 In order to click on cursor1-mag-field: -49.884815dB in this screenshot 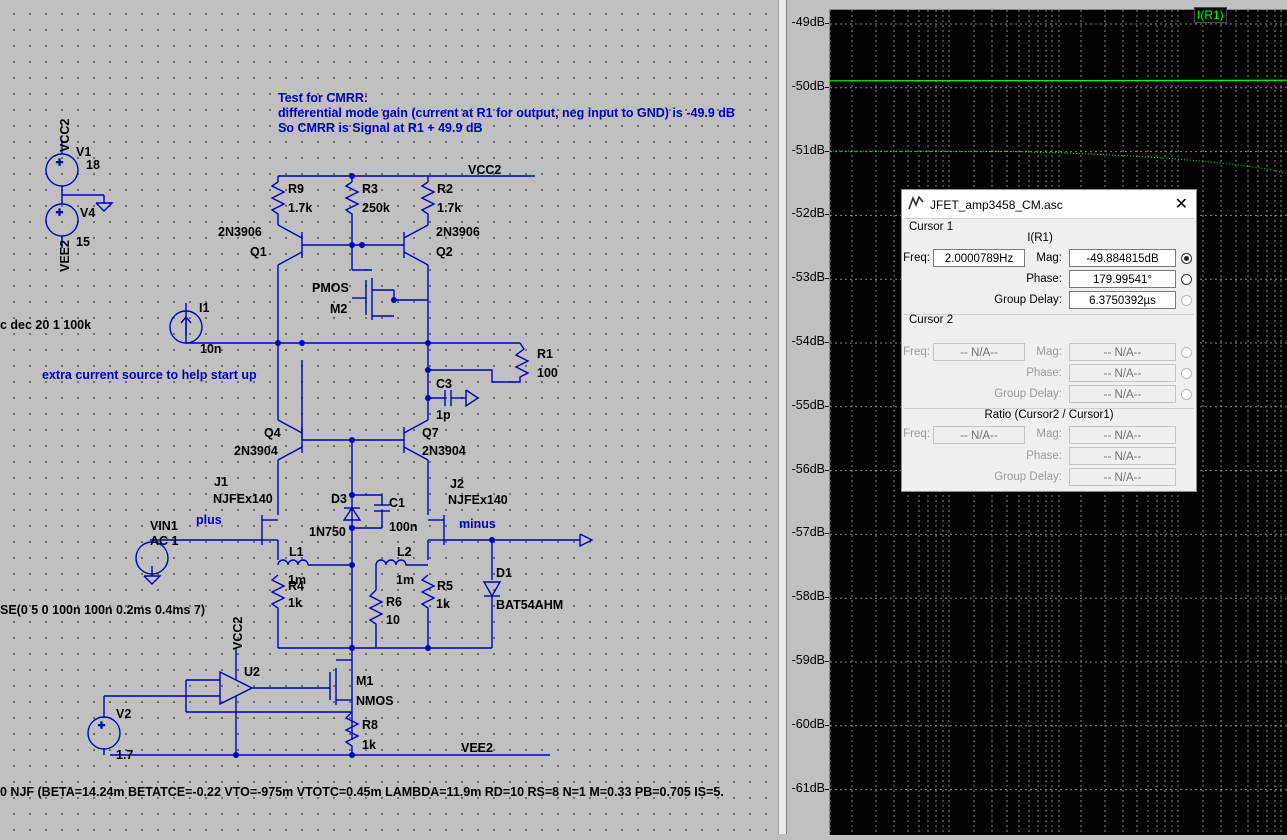, I will do `click(1122, 258)`.